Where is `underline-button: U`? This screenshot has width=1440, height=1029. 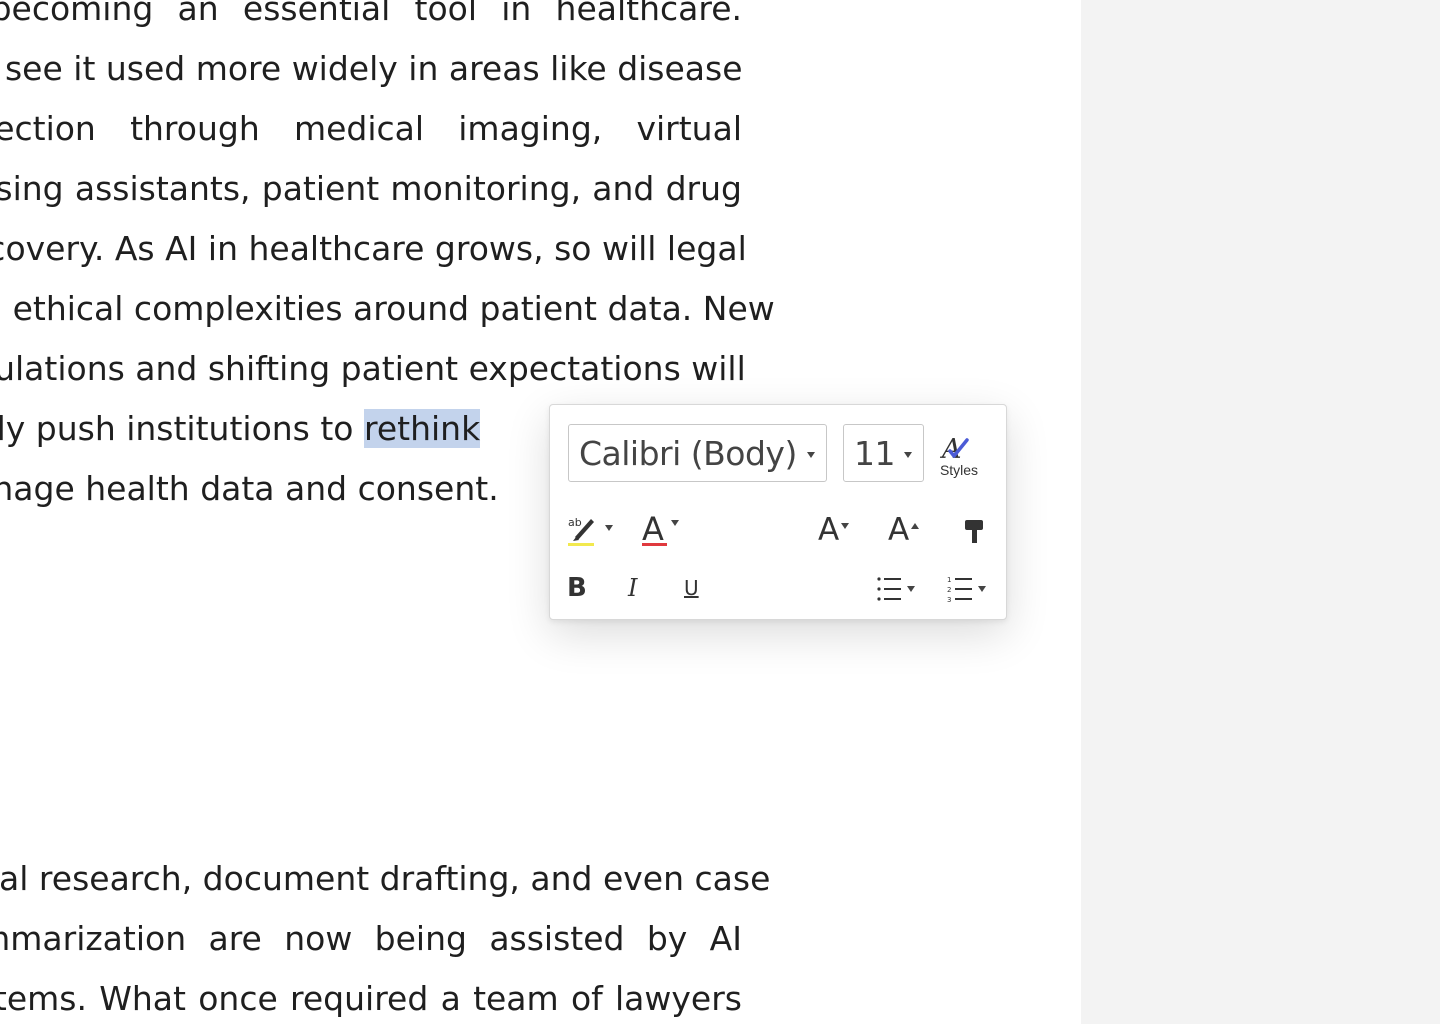
underline-button: U is located at coordinates (696, 588).